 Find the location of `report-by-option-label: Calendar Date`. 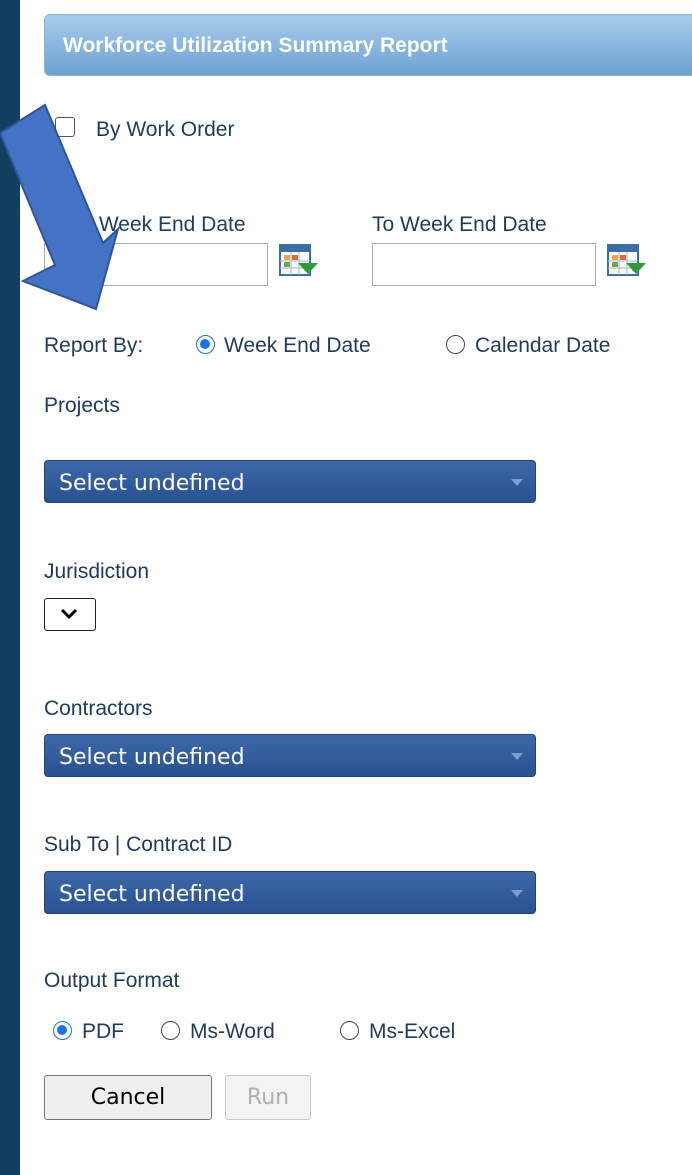

report-by-option-label: Calendar Date is located at coordinates (543, 345).